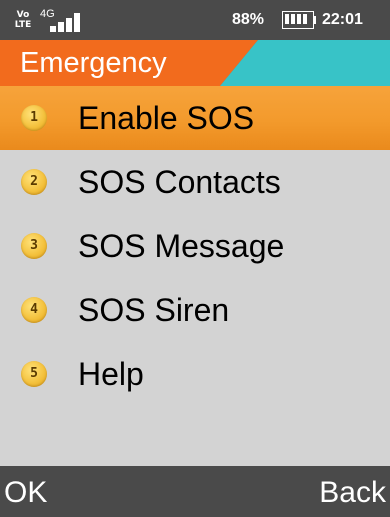  I want to click on menu-item-enable-sos: 1 Enable SOS, so click(195, 118).